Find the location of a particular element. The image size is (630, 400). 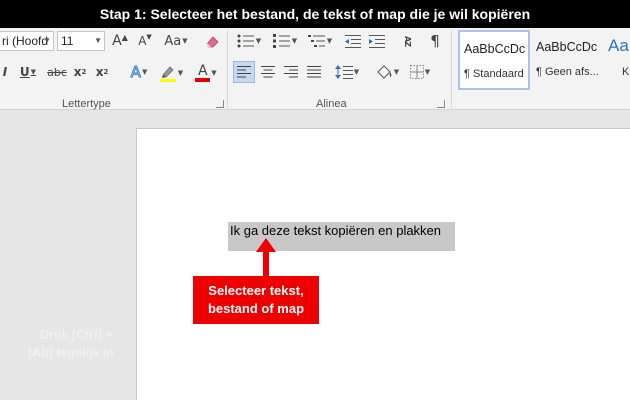

font-size-value: 11 is located at coordinates (67, 41).